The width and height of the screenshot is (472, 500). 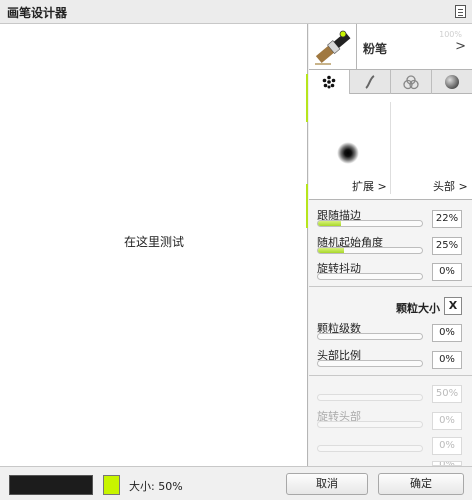 I want to click on brush-name: 粉笔, so click(x=375, y=49).